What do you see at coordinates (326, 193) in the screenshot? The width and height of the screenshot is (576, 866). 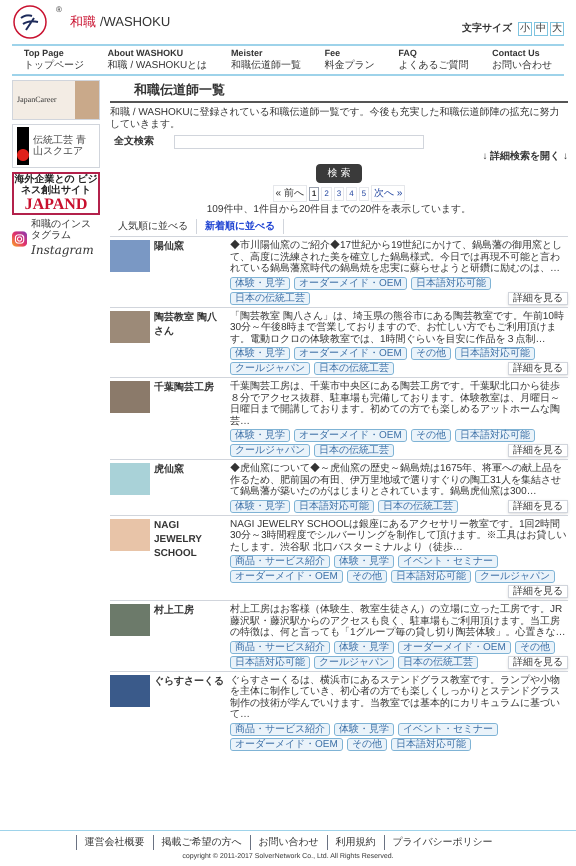 I see `page-link: 2` at bounding box center [326, 193].